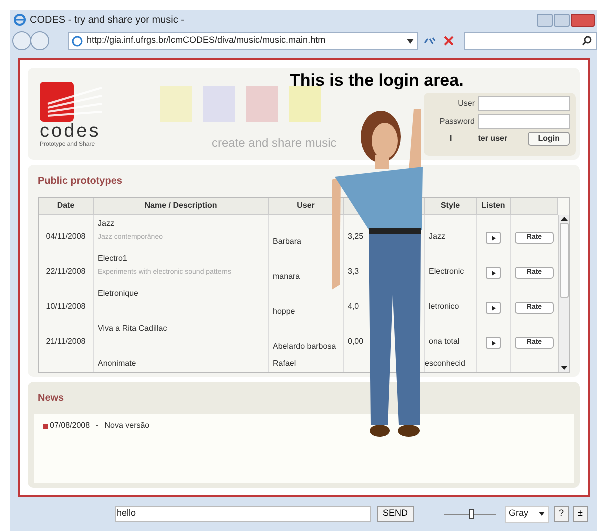  What do you see at coordinates (243, 41) in the screenshot?
I see `address-bar: http://gia.inf.ufrgs.br/lcmCODES/diva/music/music.main.htm` at bounding box center [243, 41].